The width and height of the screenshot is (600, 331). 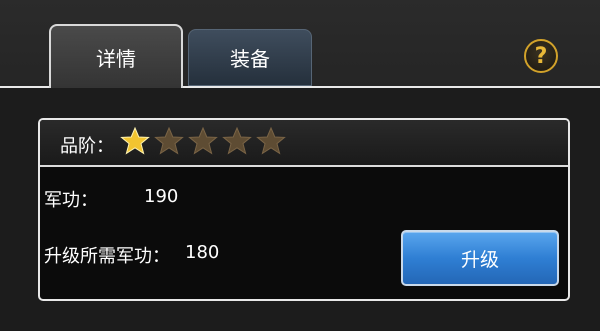 I want to click on upgrade-button-label: 升级, so click(x=479, y=259).